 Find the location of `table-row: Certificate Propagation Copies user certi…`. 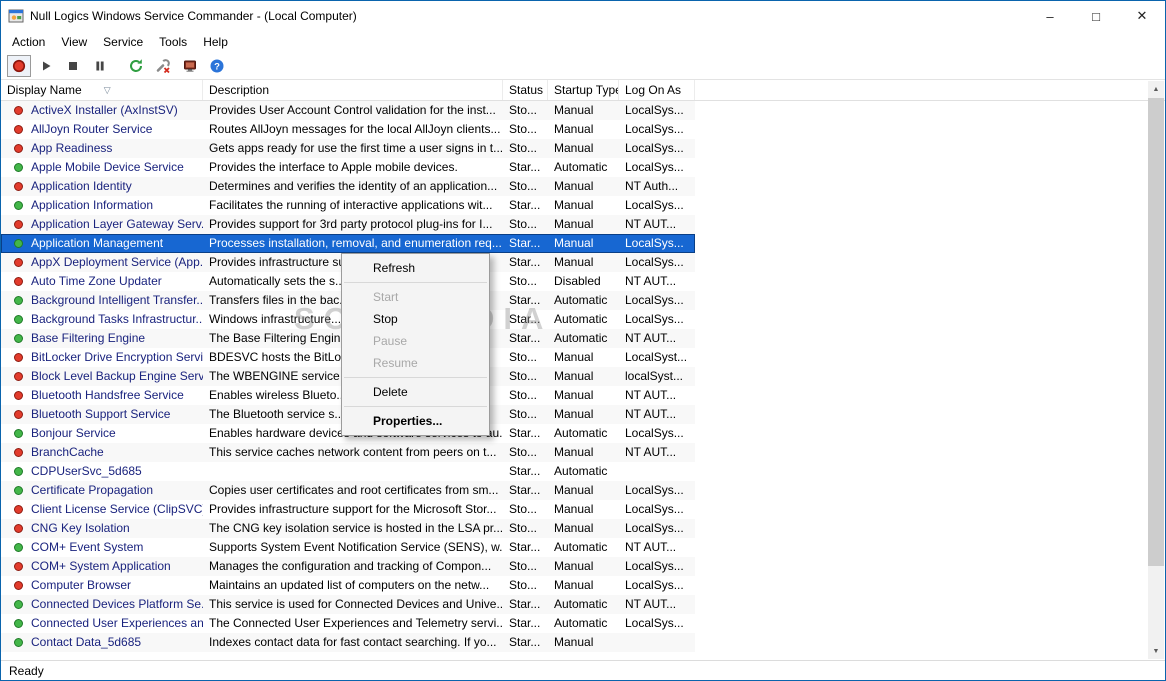

table-row: Certificate Propagation Copies user certi… is located at coordinates (348, 490).